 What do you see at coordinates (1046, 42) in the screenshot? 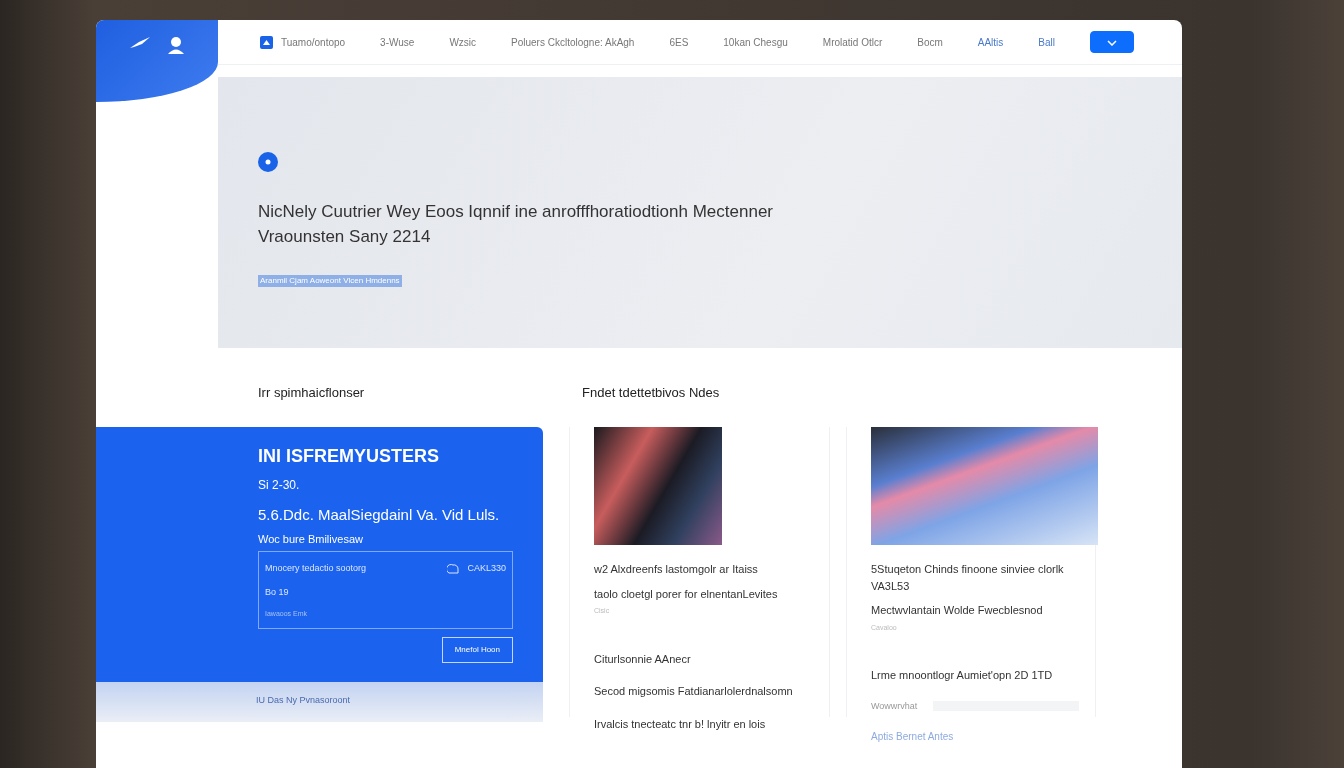
I see `nav-link: Ball` at bounding box center [1046, 42].